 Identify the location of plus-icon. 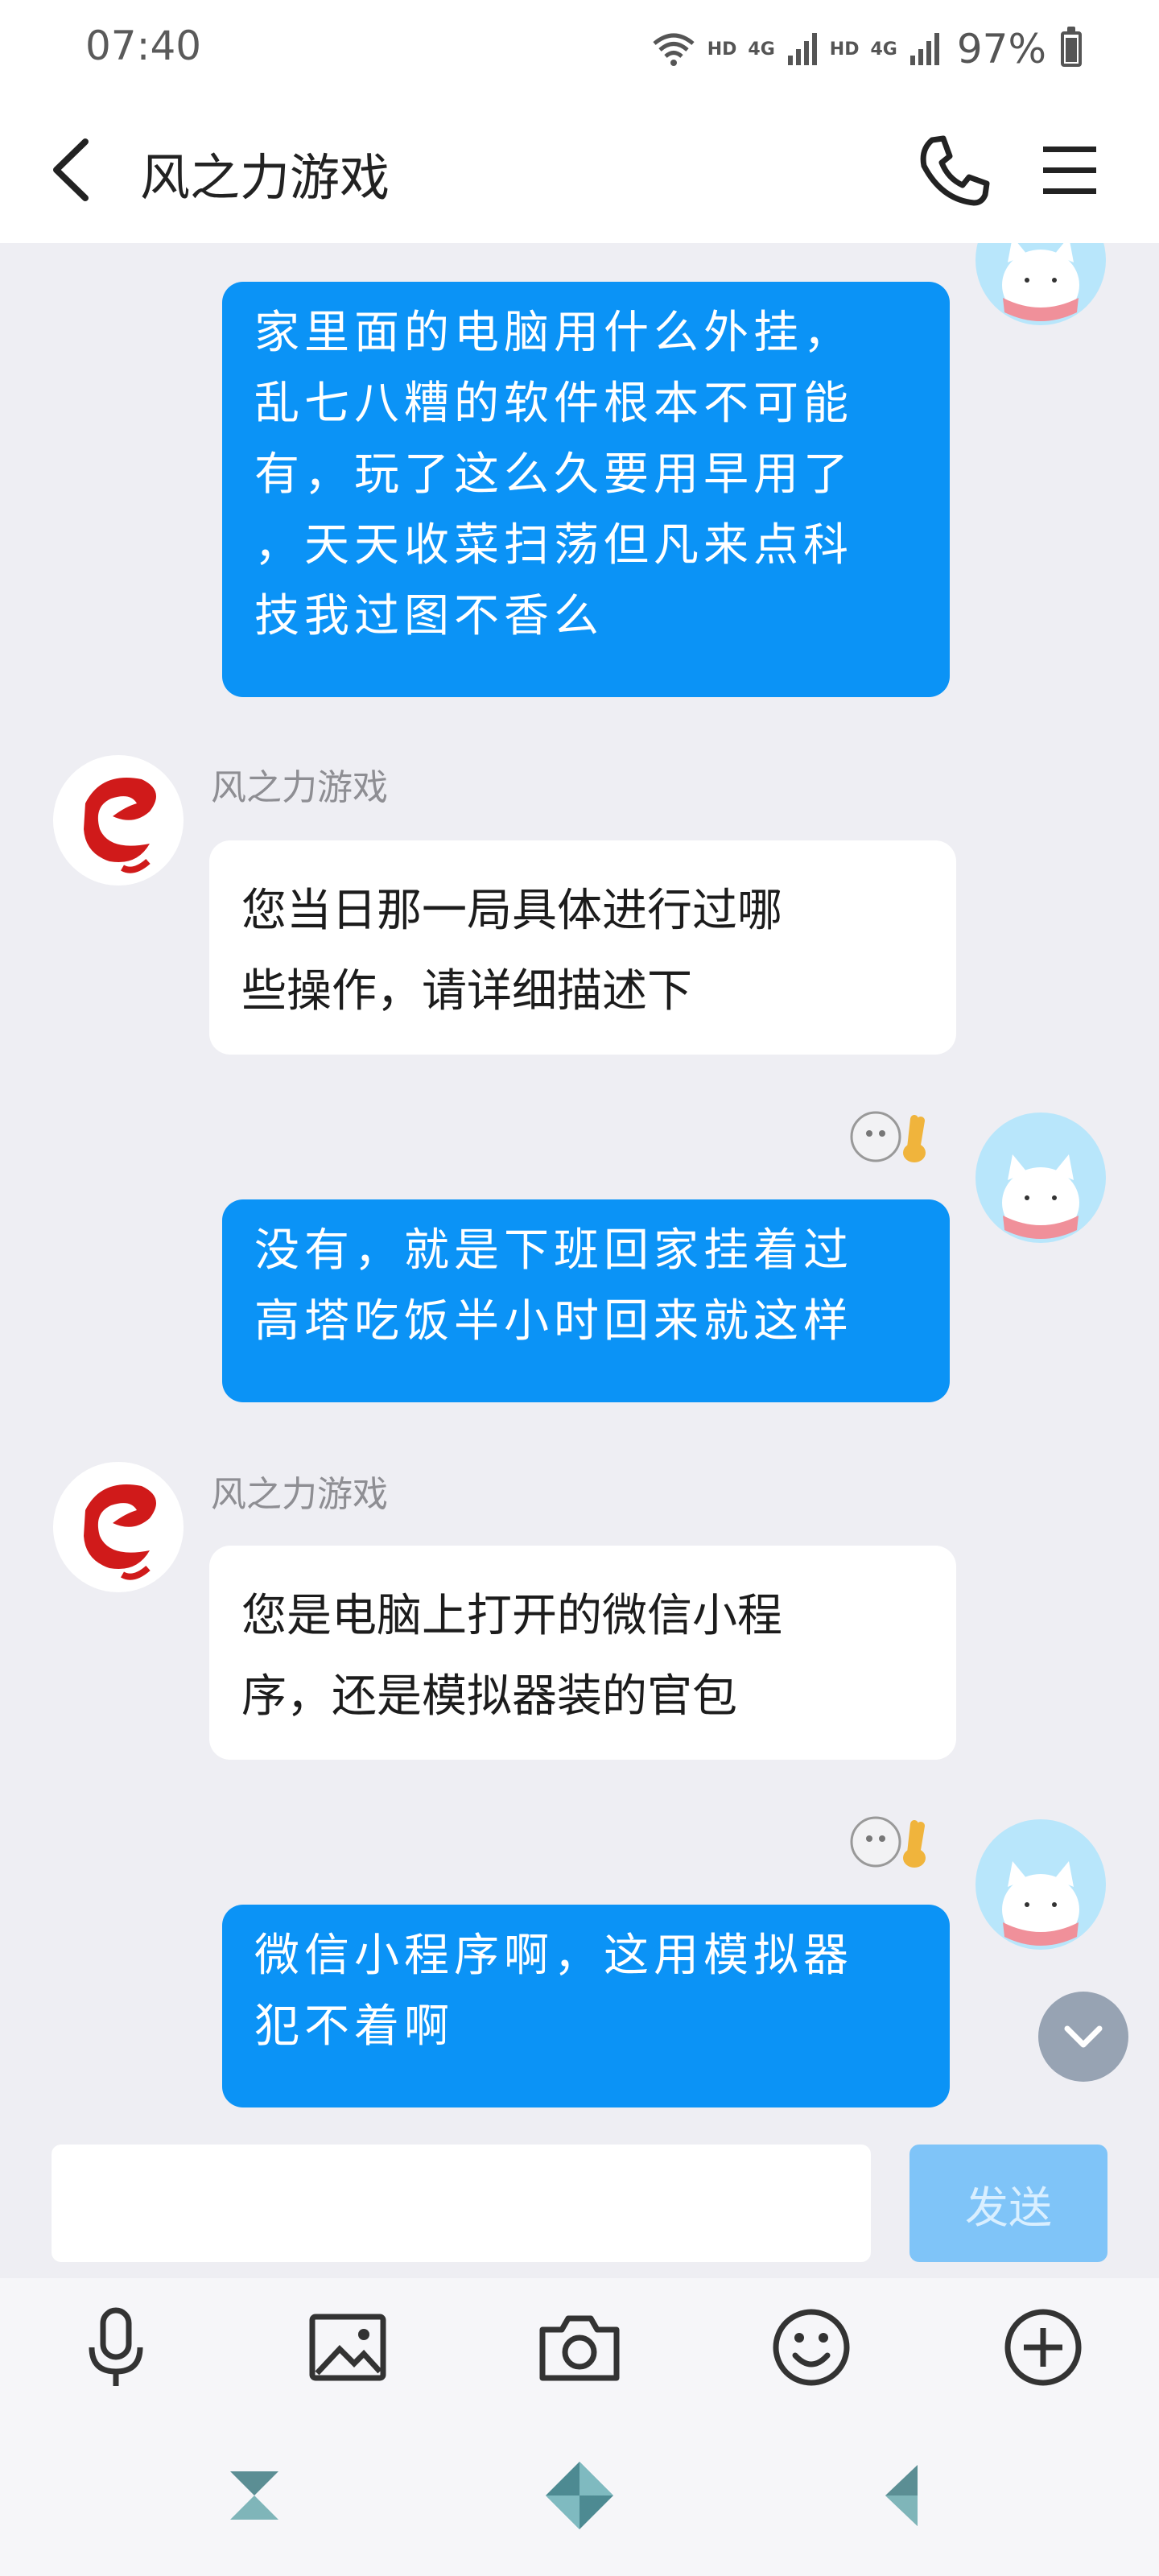
(1043, 2347).